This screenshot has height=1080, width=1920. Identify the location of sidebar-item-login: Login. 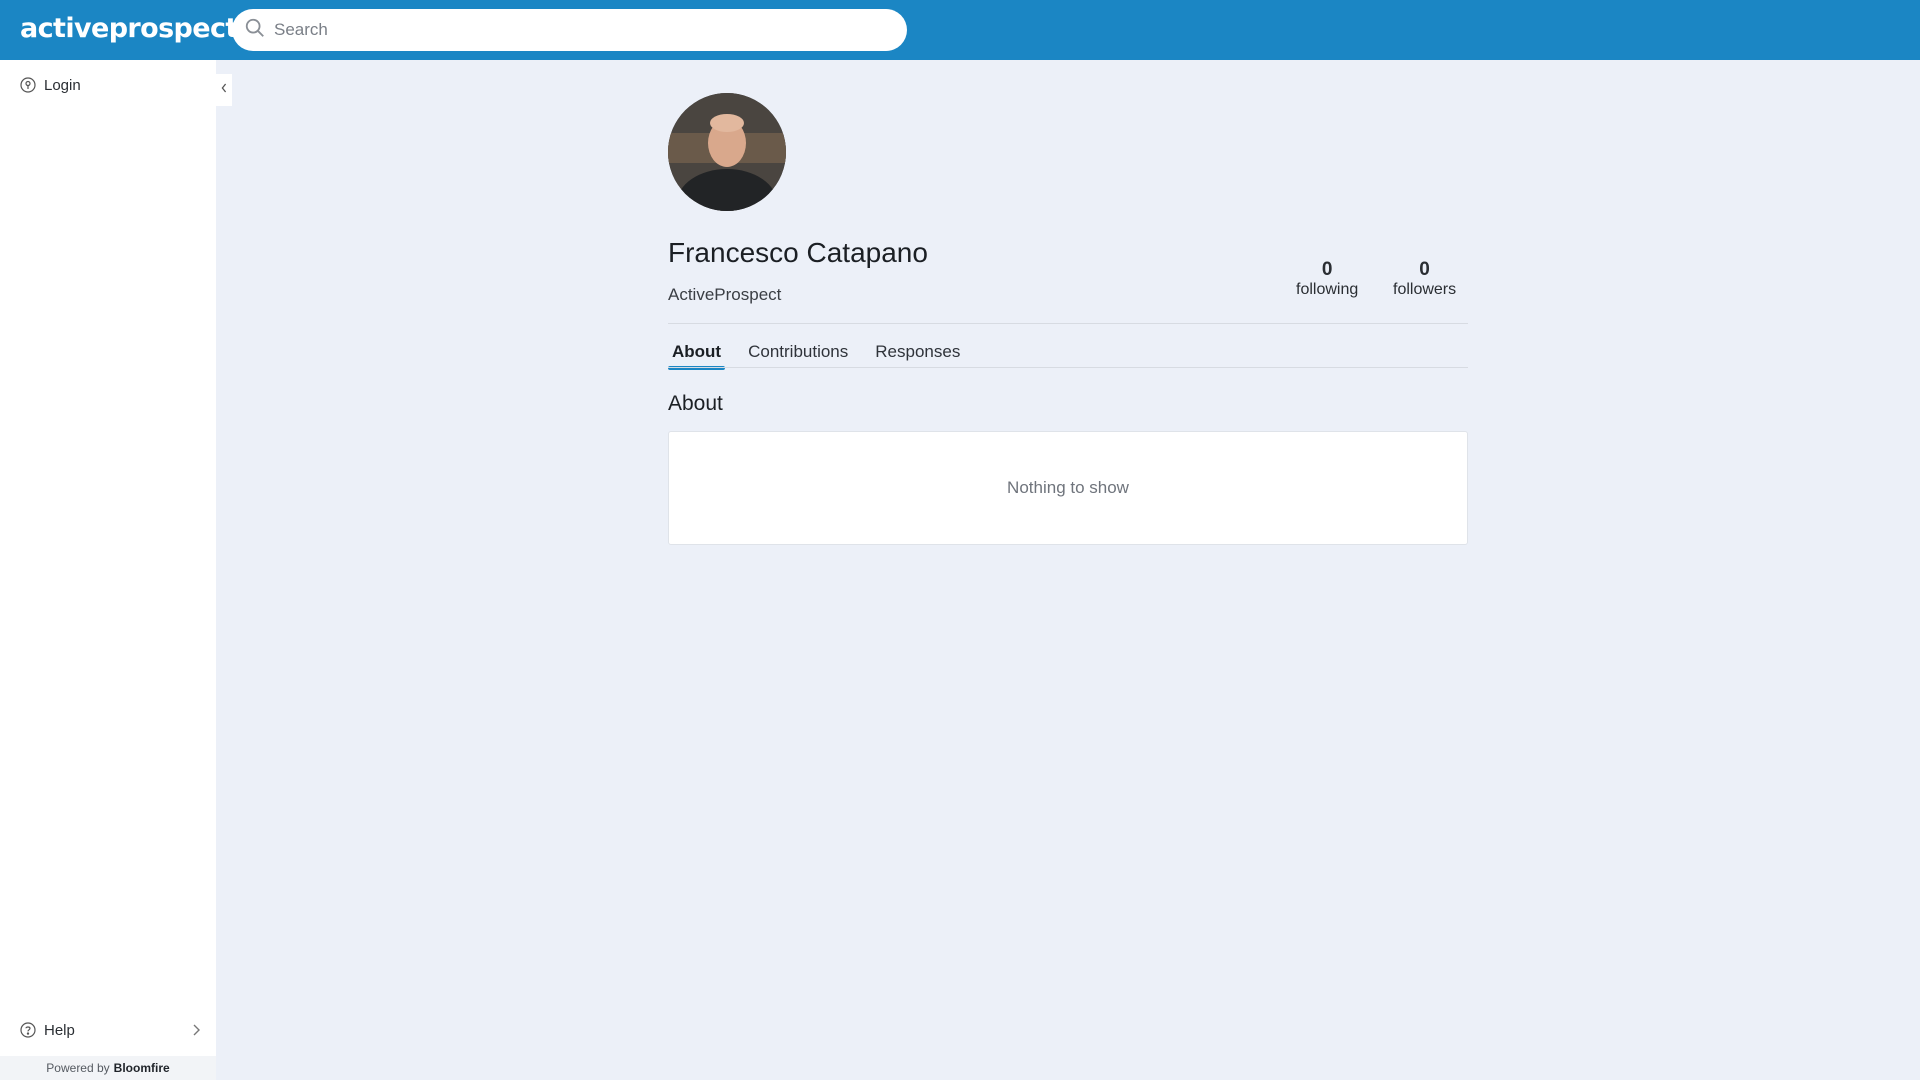
(108, 85).